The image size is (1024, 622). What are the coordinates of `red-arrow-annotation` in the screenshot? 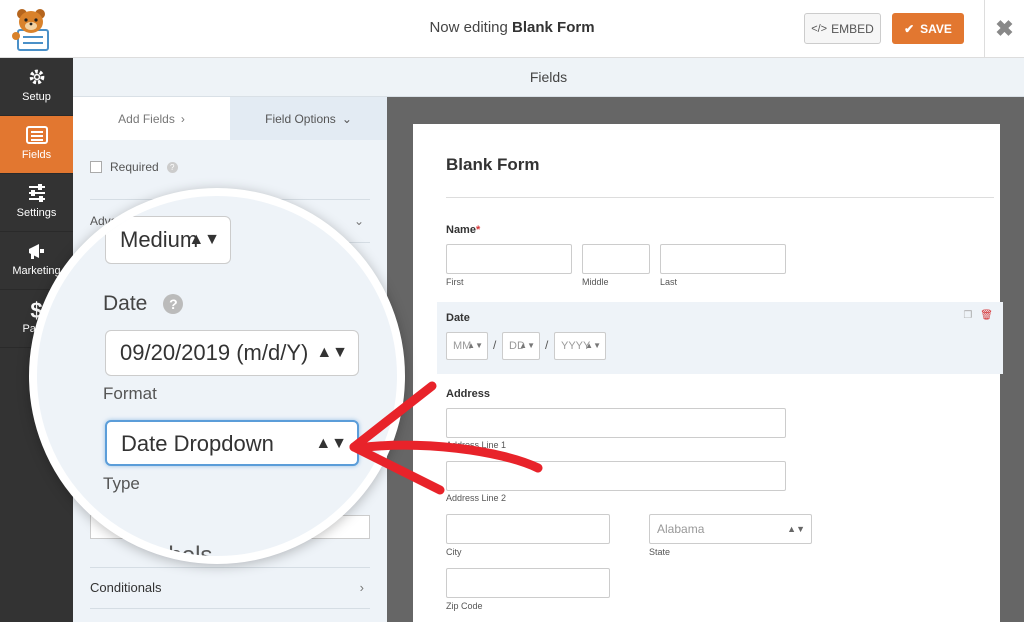 It's located at (446, 438).